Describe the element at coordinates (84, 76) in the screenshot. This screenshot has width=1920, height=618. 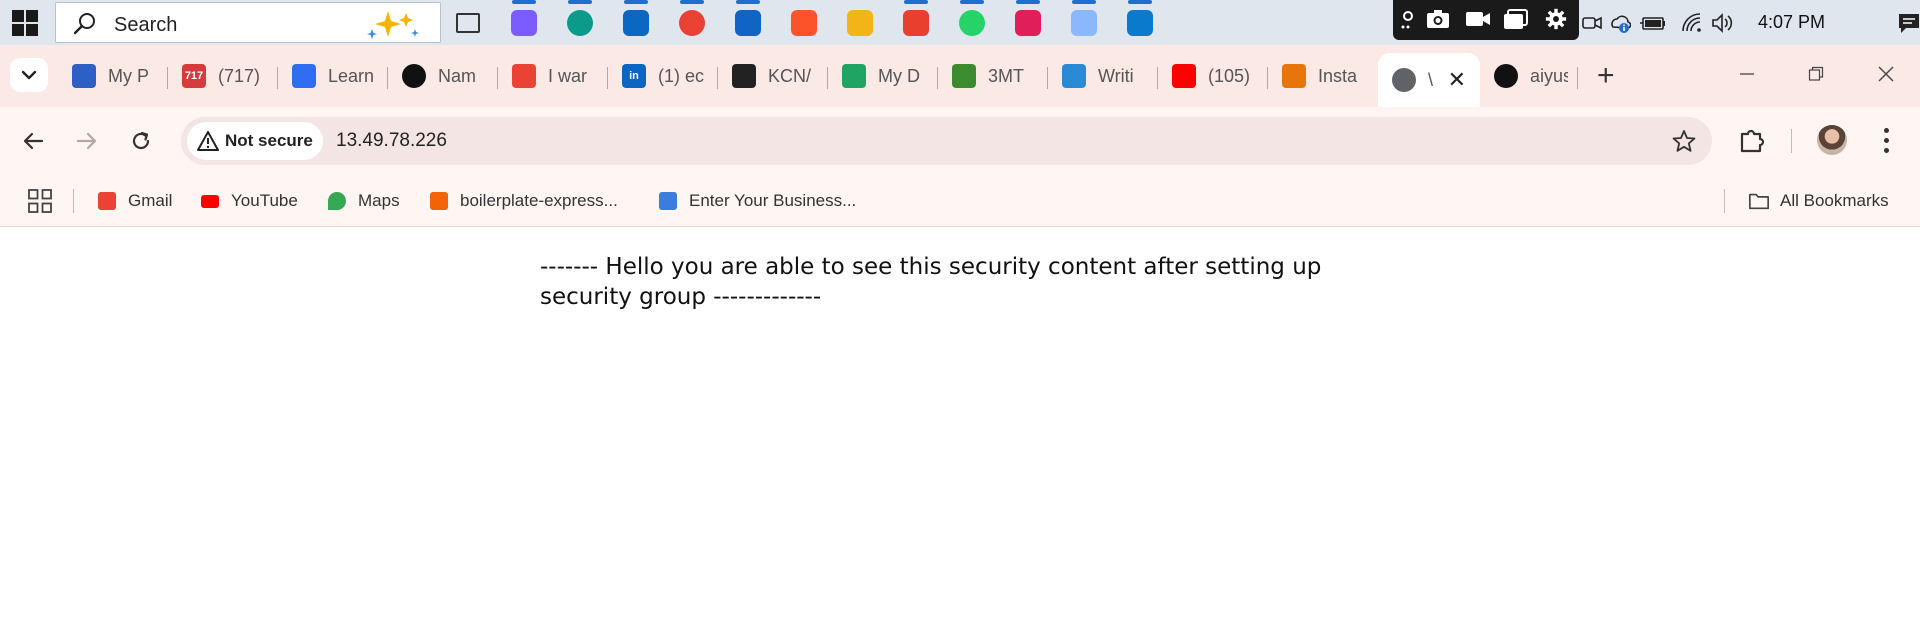
I see `my-p-icon` at that location.